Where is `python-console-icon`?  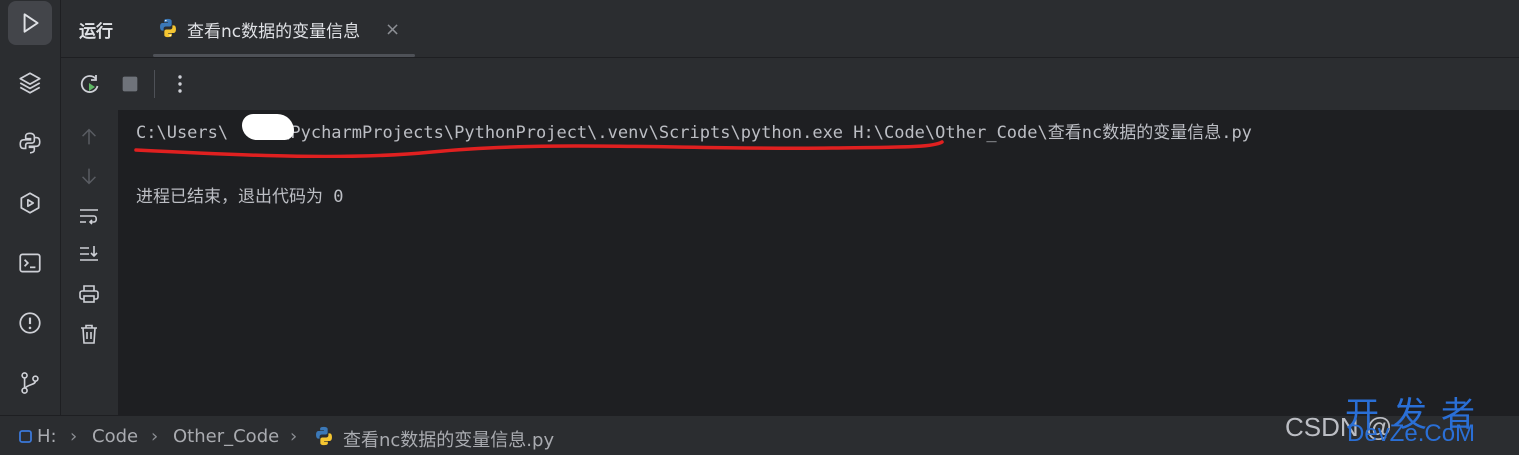 python-console-icon is located at coordinates (30, 143).